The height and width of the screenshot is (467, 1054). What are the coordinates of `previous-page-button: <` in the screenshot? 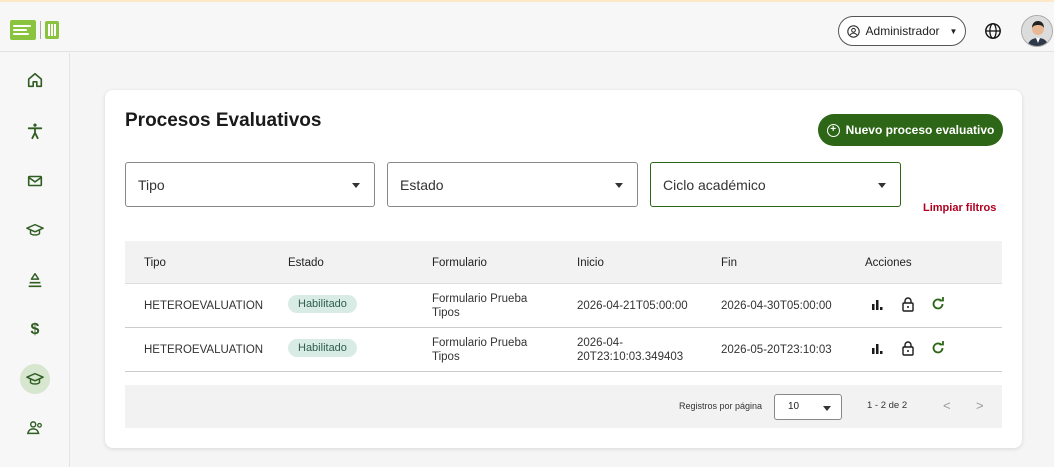 It's located at (947, 405).